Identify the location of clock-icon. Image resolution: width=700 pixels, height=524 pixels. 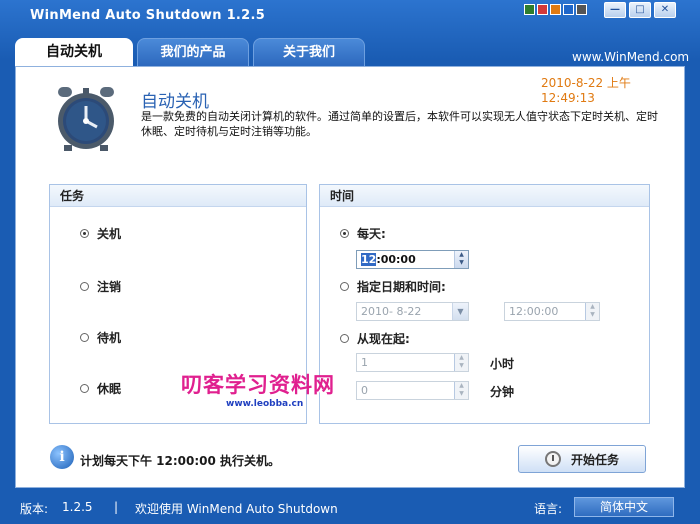
(552, 459).